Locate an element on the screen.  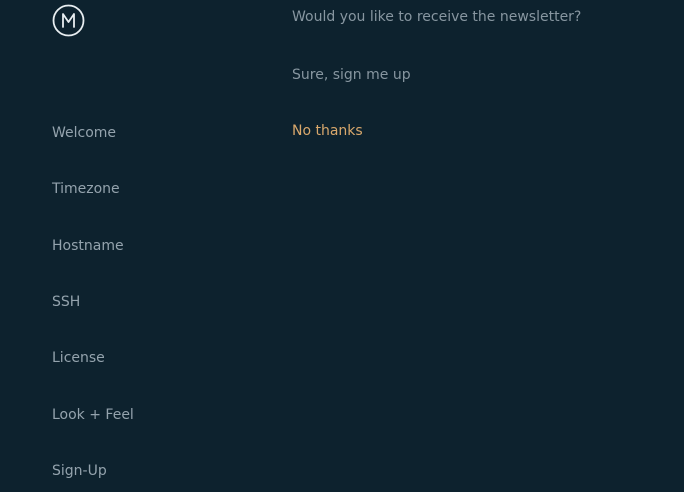
option-no-thanks: No thanks is located at coordinates (327, 131).